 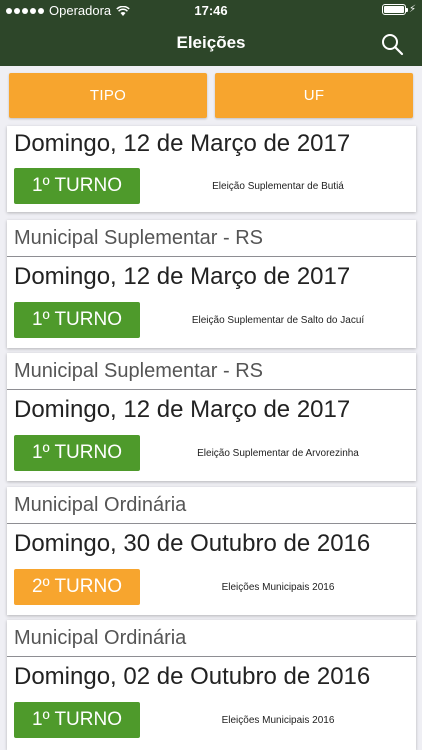 I want to click on page-title: Eleições, so click(x=211, y=42).